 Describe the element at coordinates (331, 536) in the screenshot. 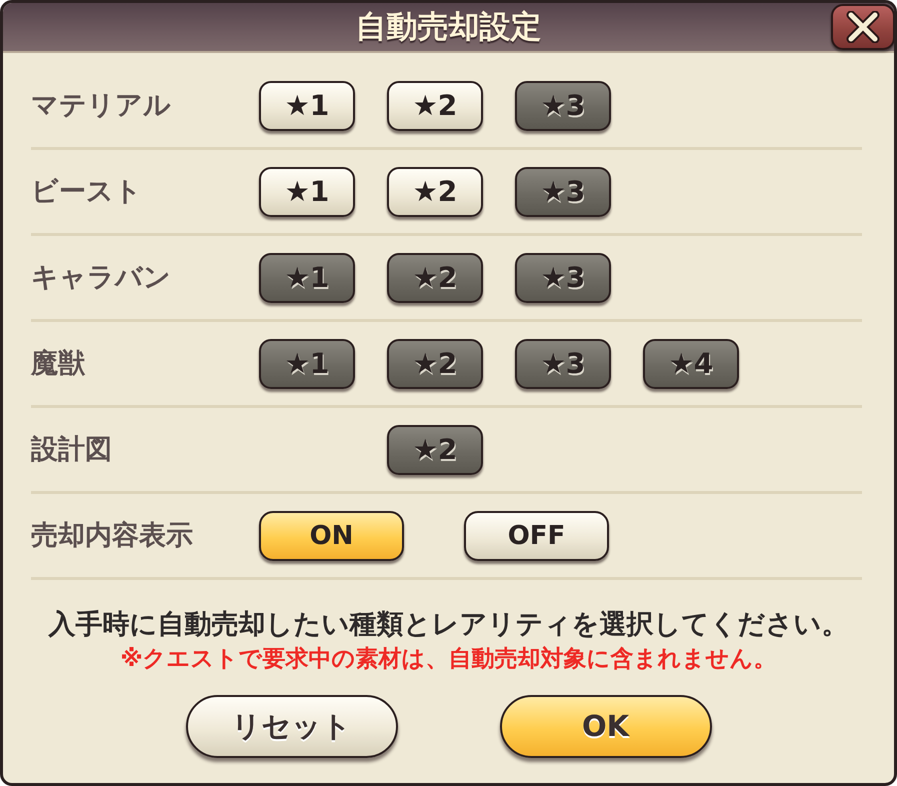

I see `display-option-button: ON` at that location.